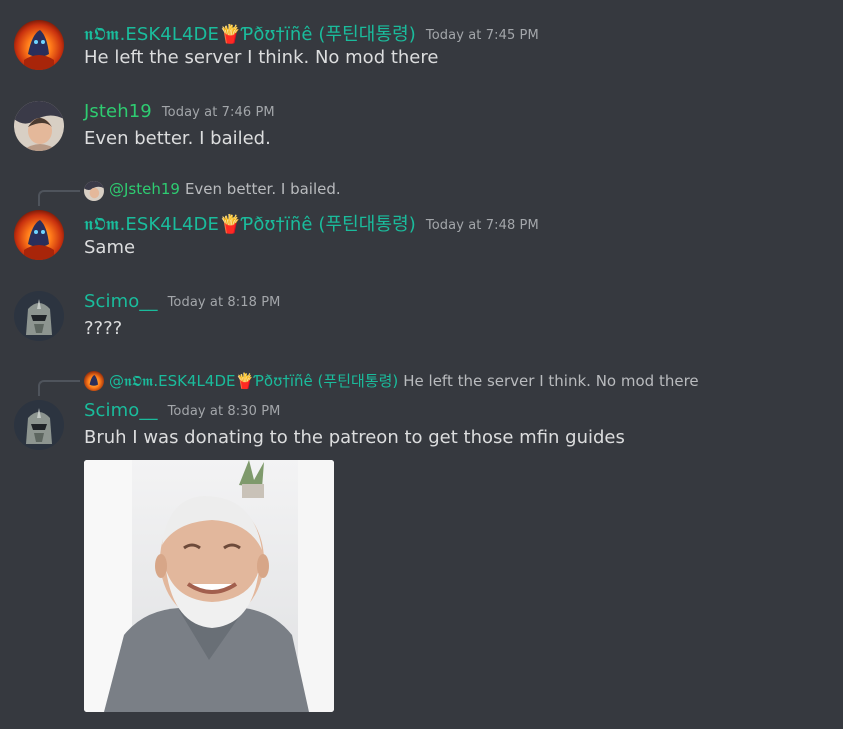 This screenshot has height=729, width=843. Describe the element at coordinates (261, 57) in the screenshot. I see `message-text: He left the server I think. No mod there` at that location.